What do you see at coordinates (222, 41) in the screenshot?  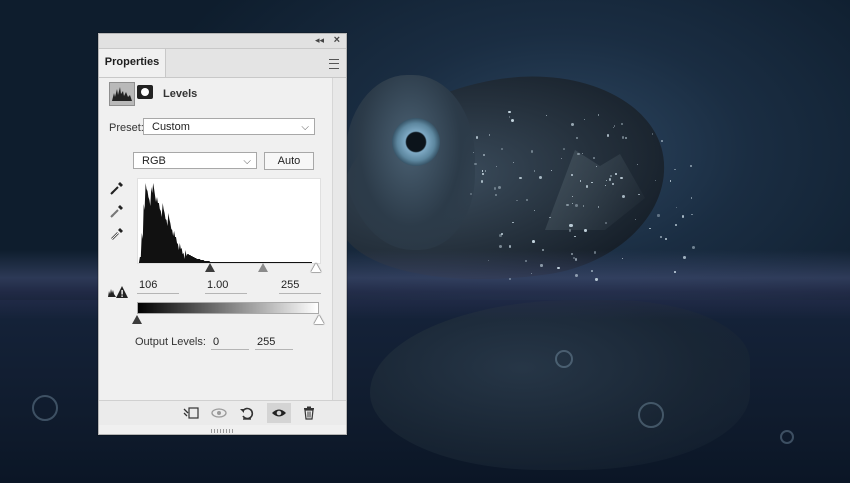 I see `panel-titlebar: ◂◂ ×` at bounding box center [222, 41].